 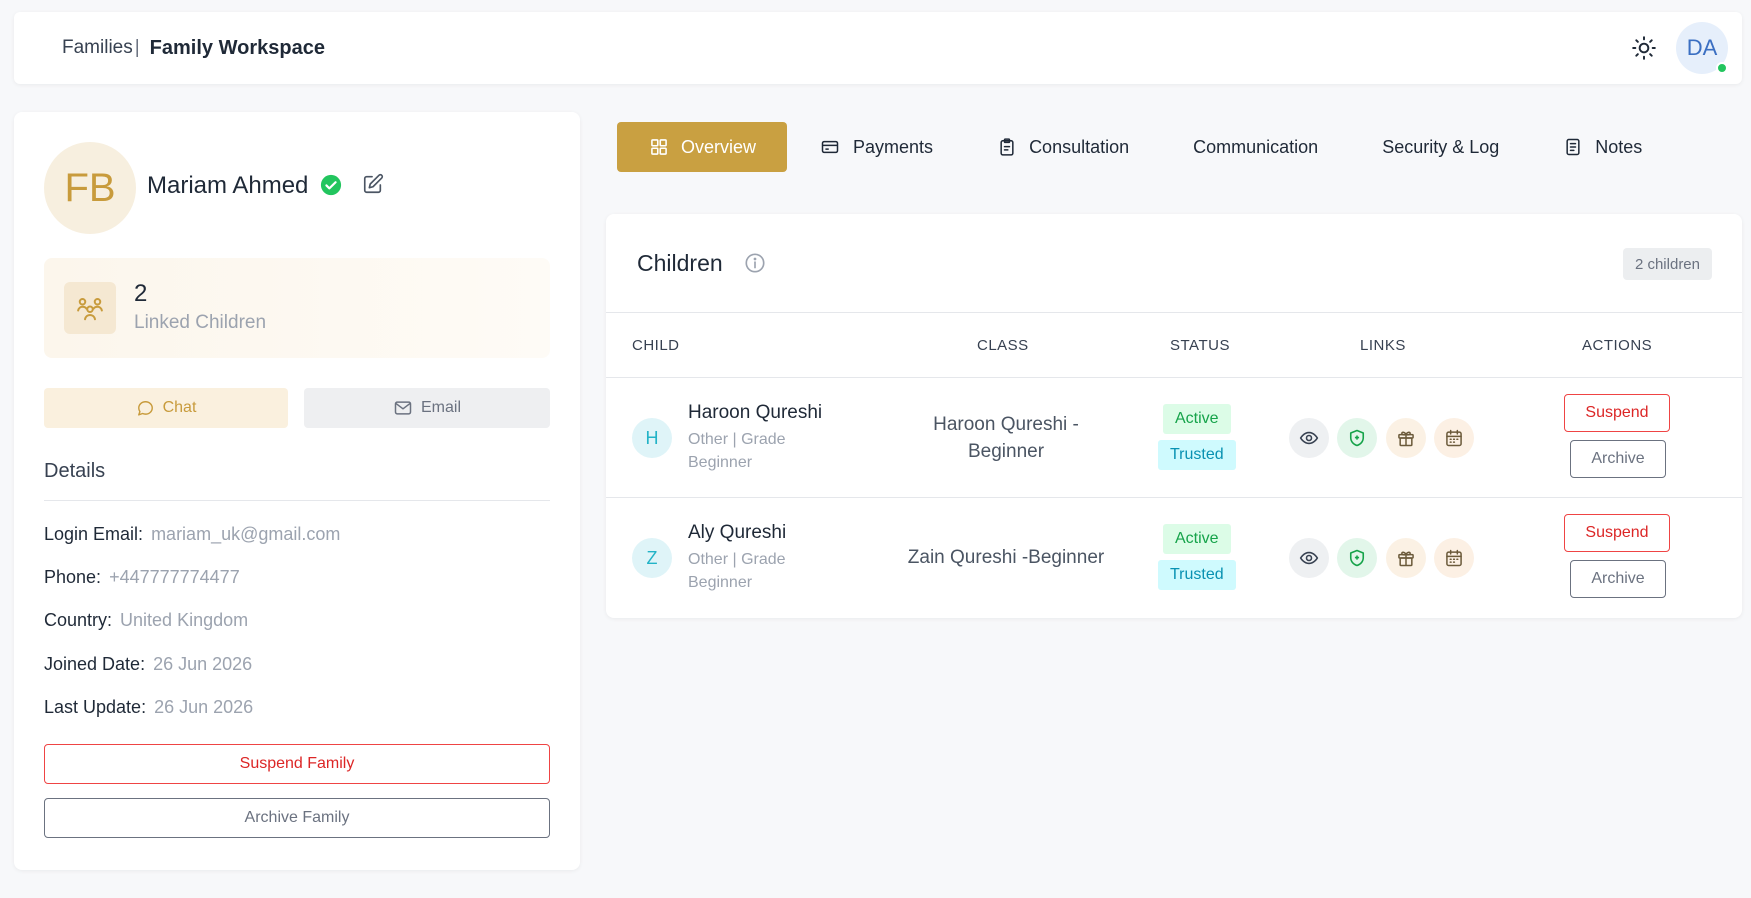 I want to click on detail-label: Country:, so click(x=78, y=620).